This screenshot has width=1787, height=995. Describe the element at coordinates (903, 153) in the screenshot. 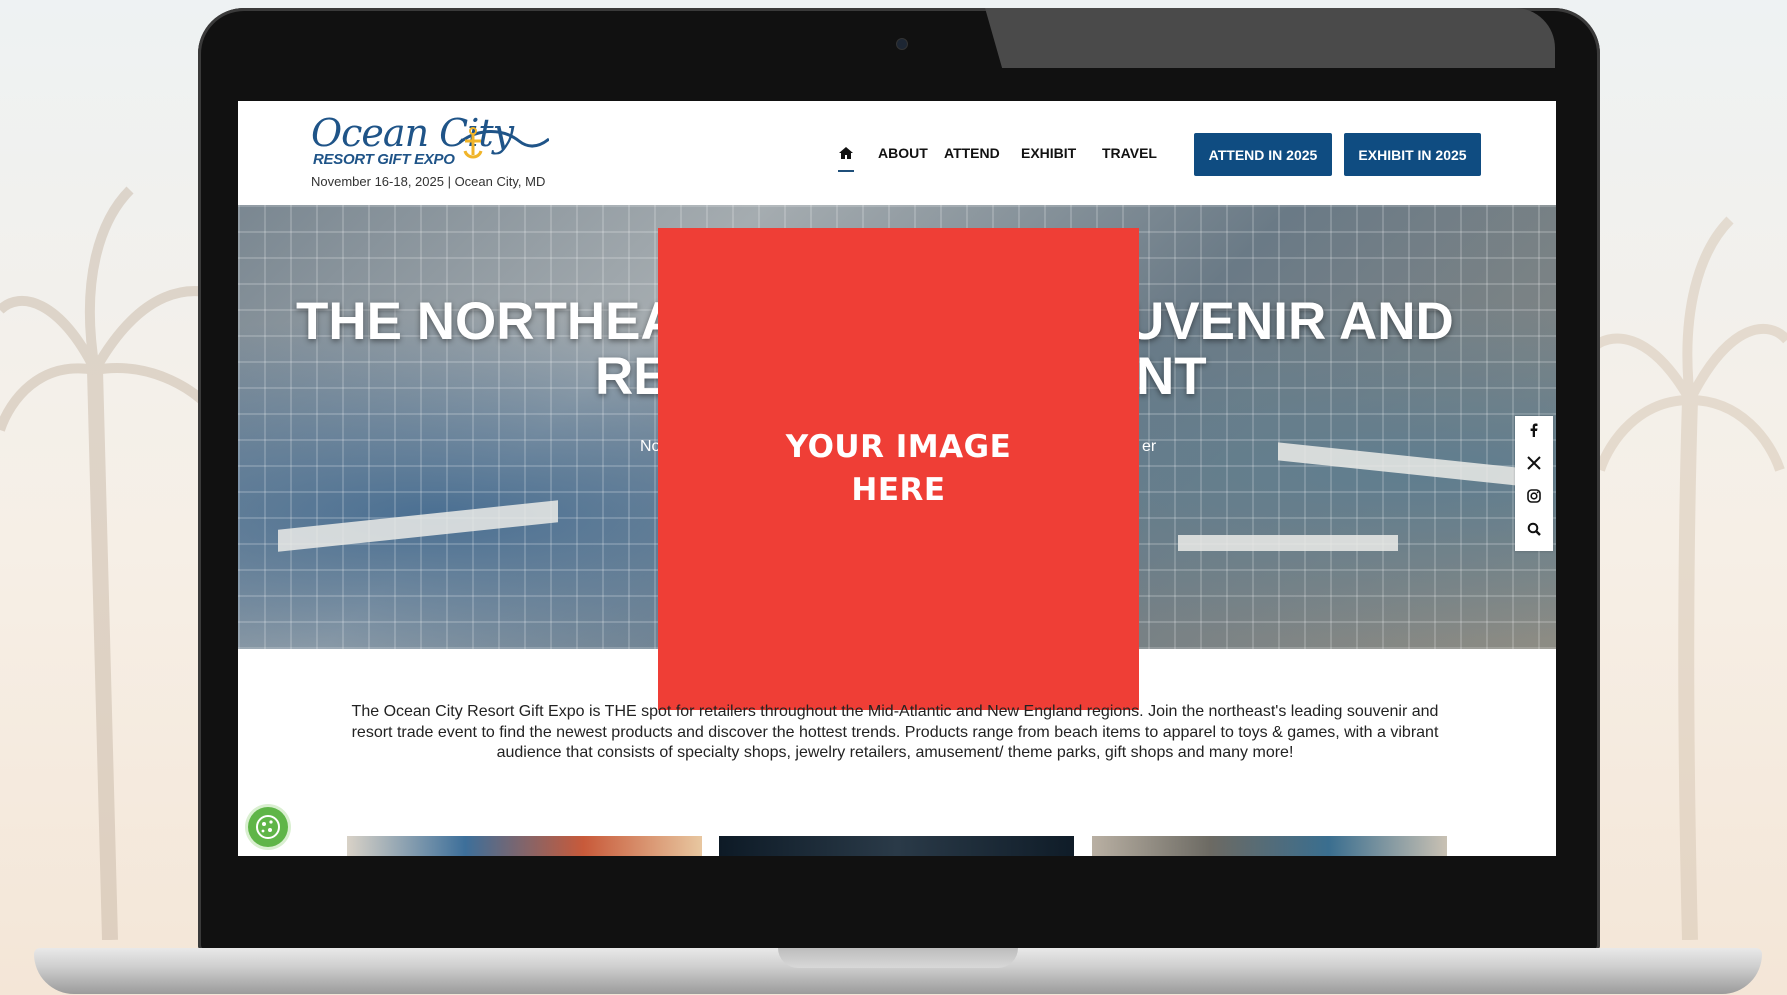

I see `nav-about: ABOUT` at that location.